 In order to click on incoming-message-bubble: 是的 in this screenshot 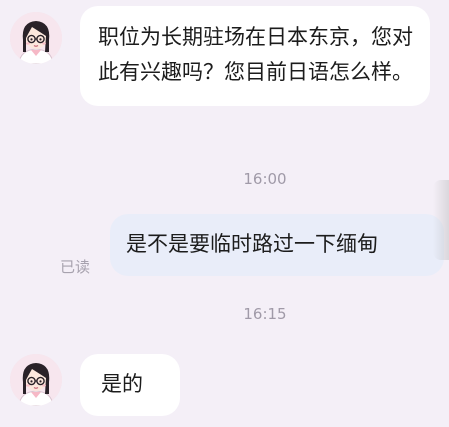, I will do `click(130, 385)`.